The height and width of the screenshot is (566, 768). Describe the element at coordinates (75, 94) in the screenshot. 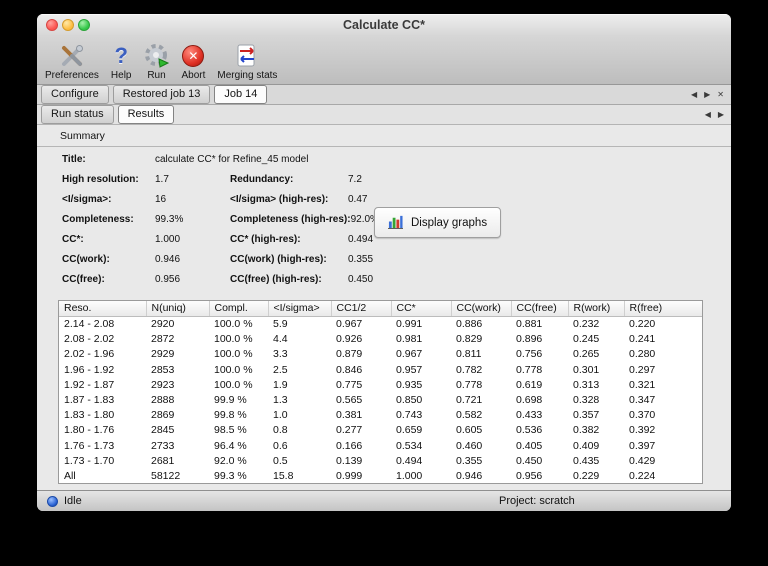

I see `tab-configure: Configure` at that location.